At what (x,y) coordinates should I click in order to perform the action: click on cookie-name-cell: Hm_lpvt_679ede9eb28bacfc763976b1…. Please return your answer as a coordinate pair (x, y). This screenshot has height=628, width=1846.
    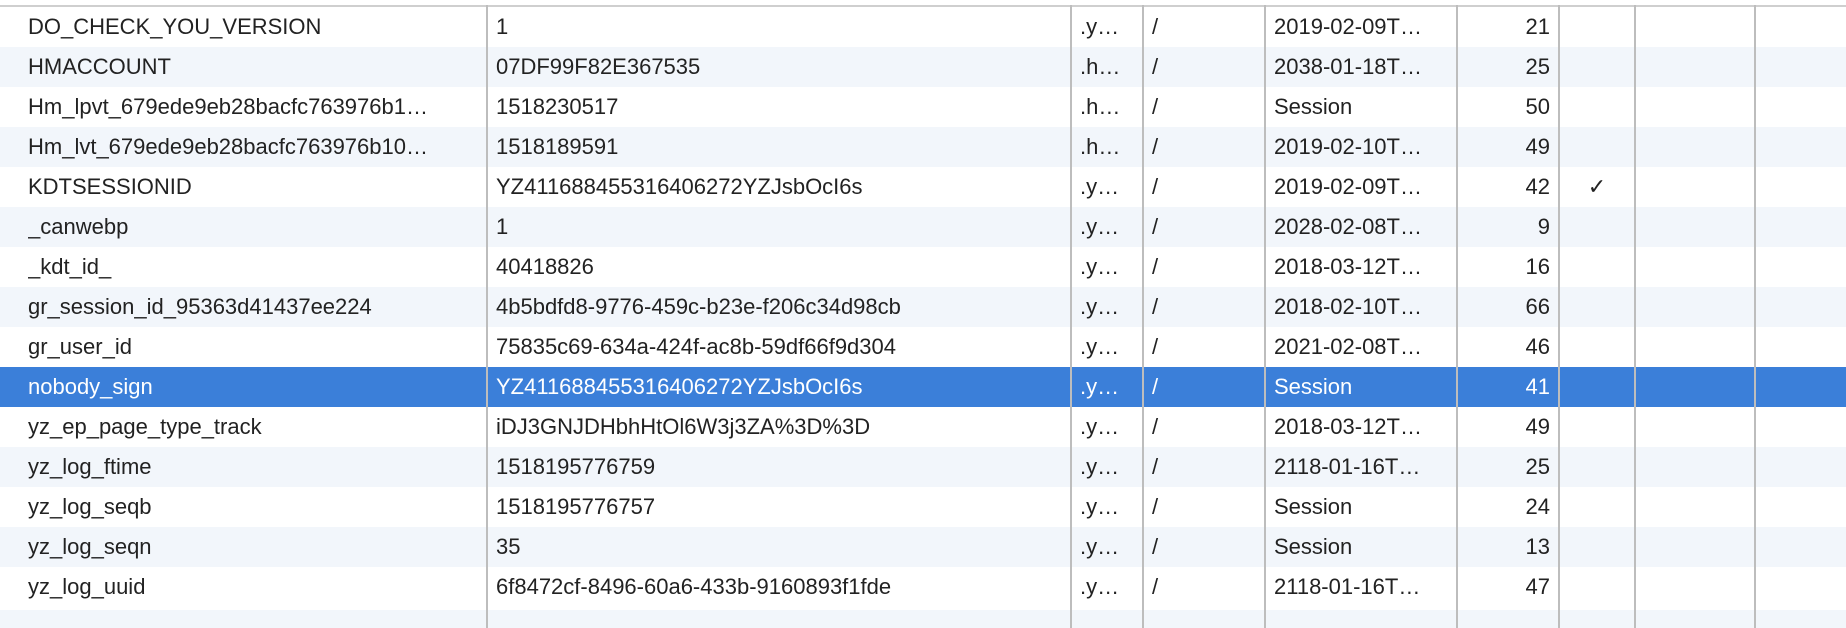
    Looking at the image, I should click on (228, 106).